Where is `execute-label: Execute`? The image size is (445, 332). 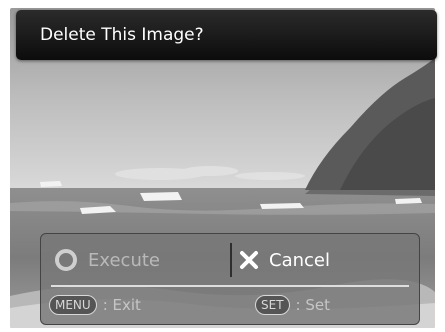 execute-label: Execute is located at coordinates (124, 260).